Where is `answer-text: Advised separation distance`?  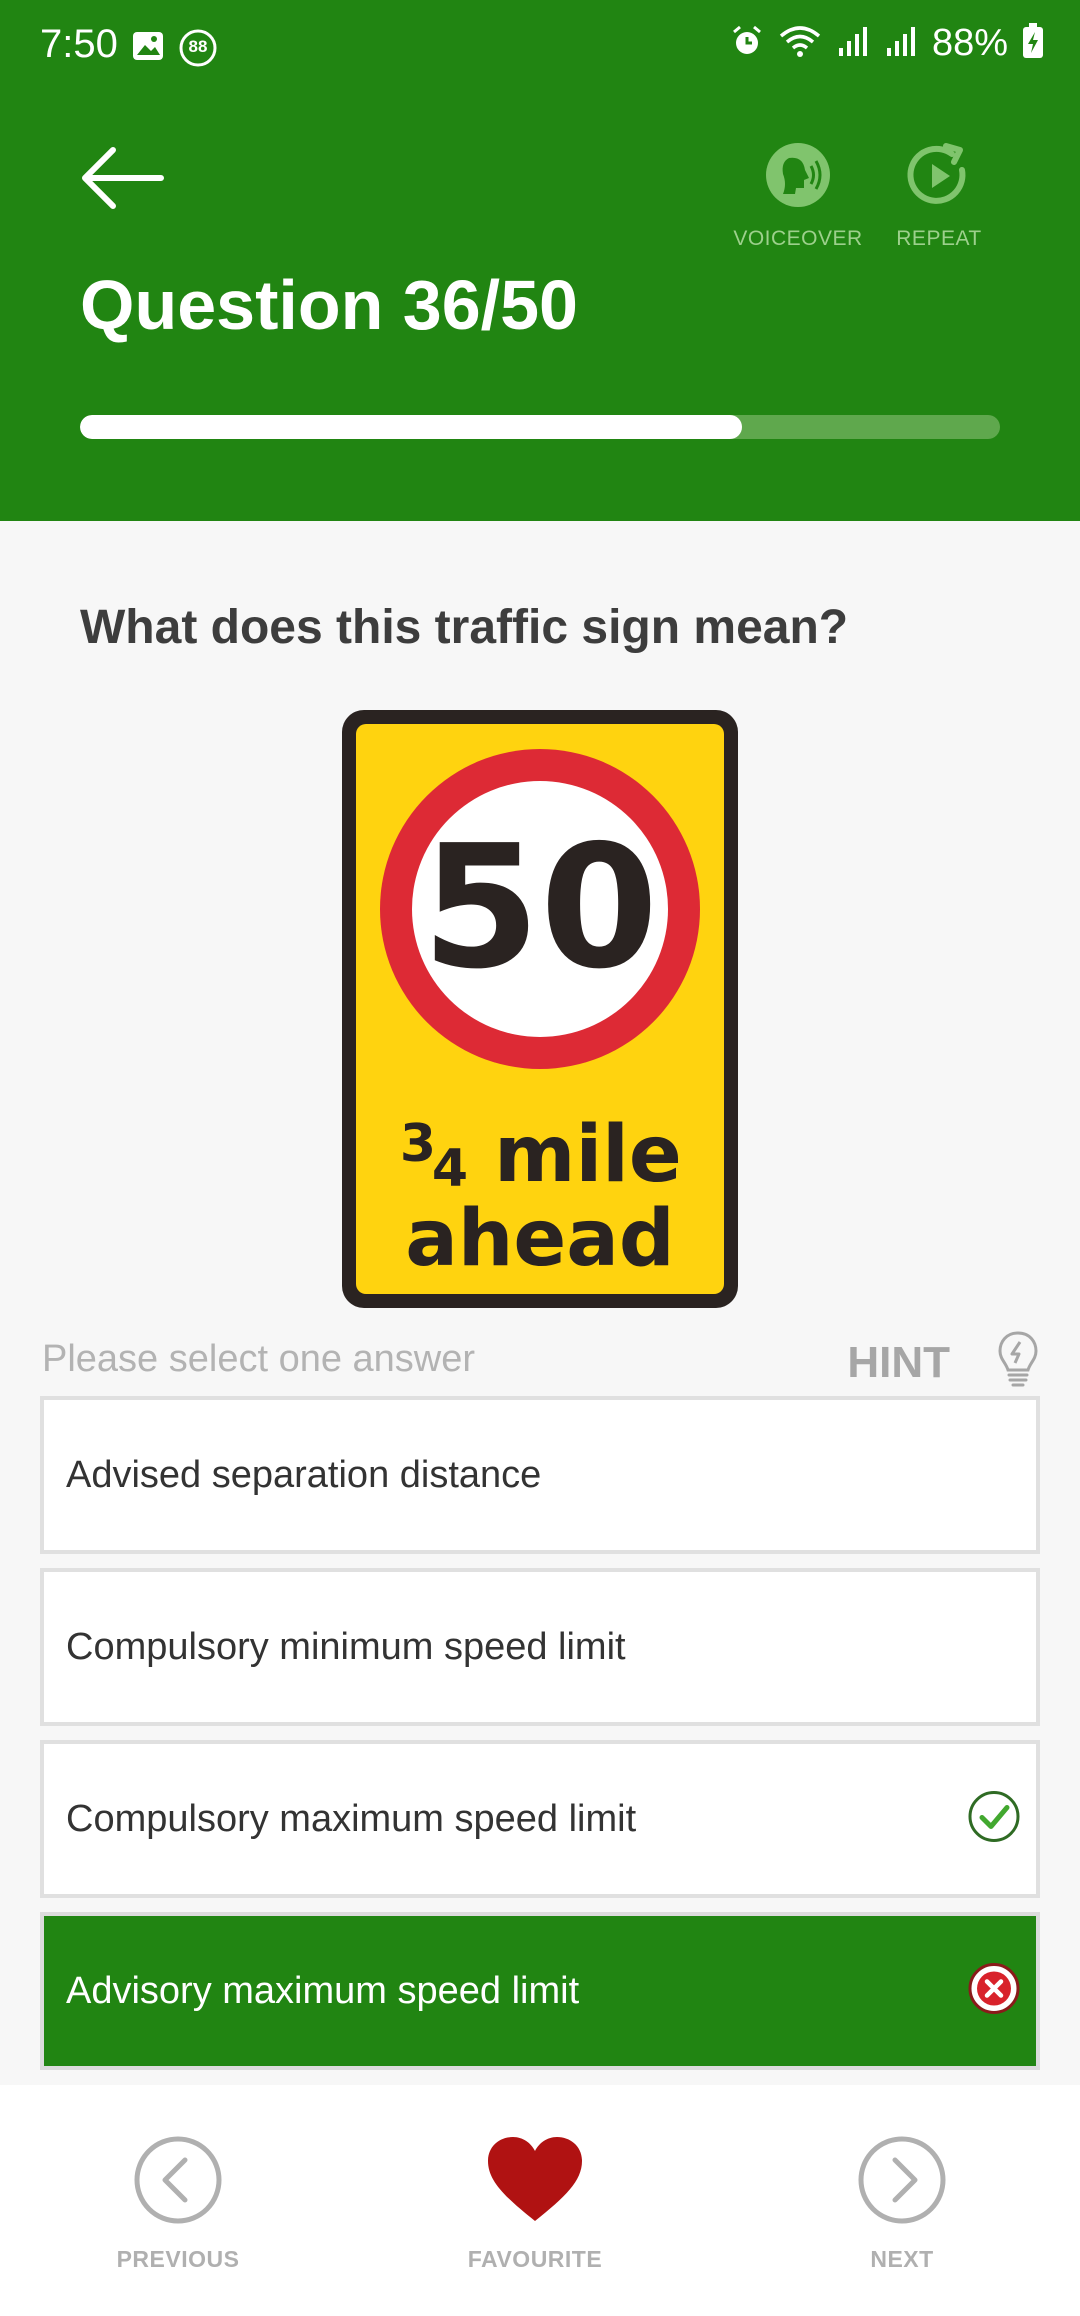 answer-text: Advised separation distance is located at coordinates (304, 1474).